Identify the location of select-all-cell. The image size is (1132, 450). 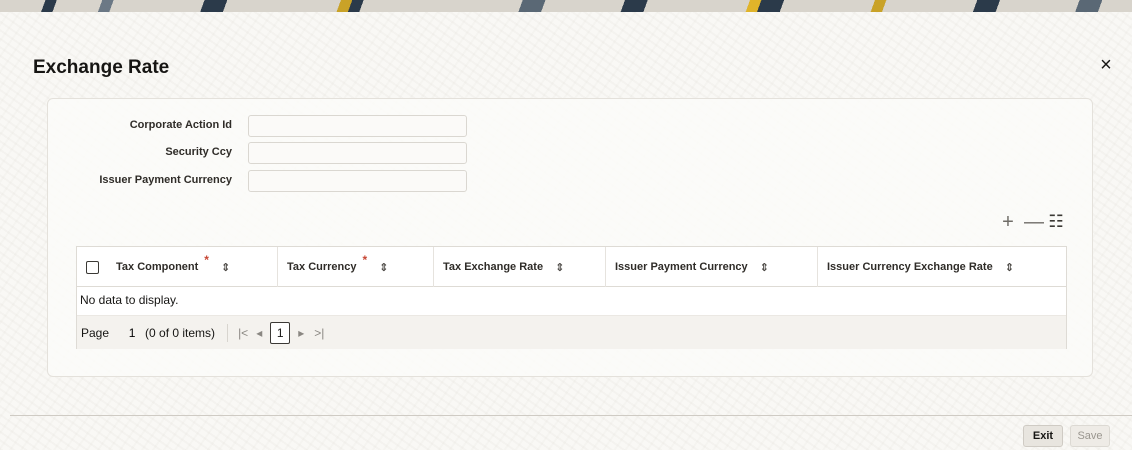
(92, 267).